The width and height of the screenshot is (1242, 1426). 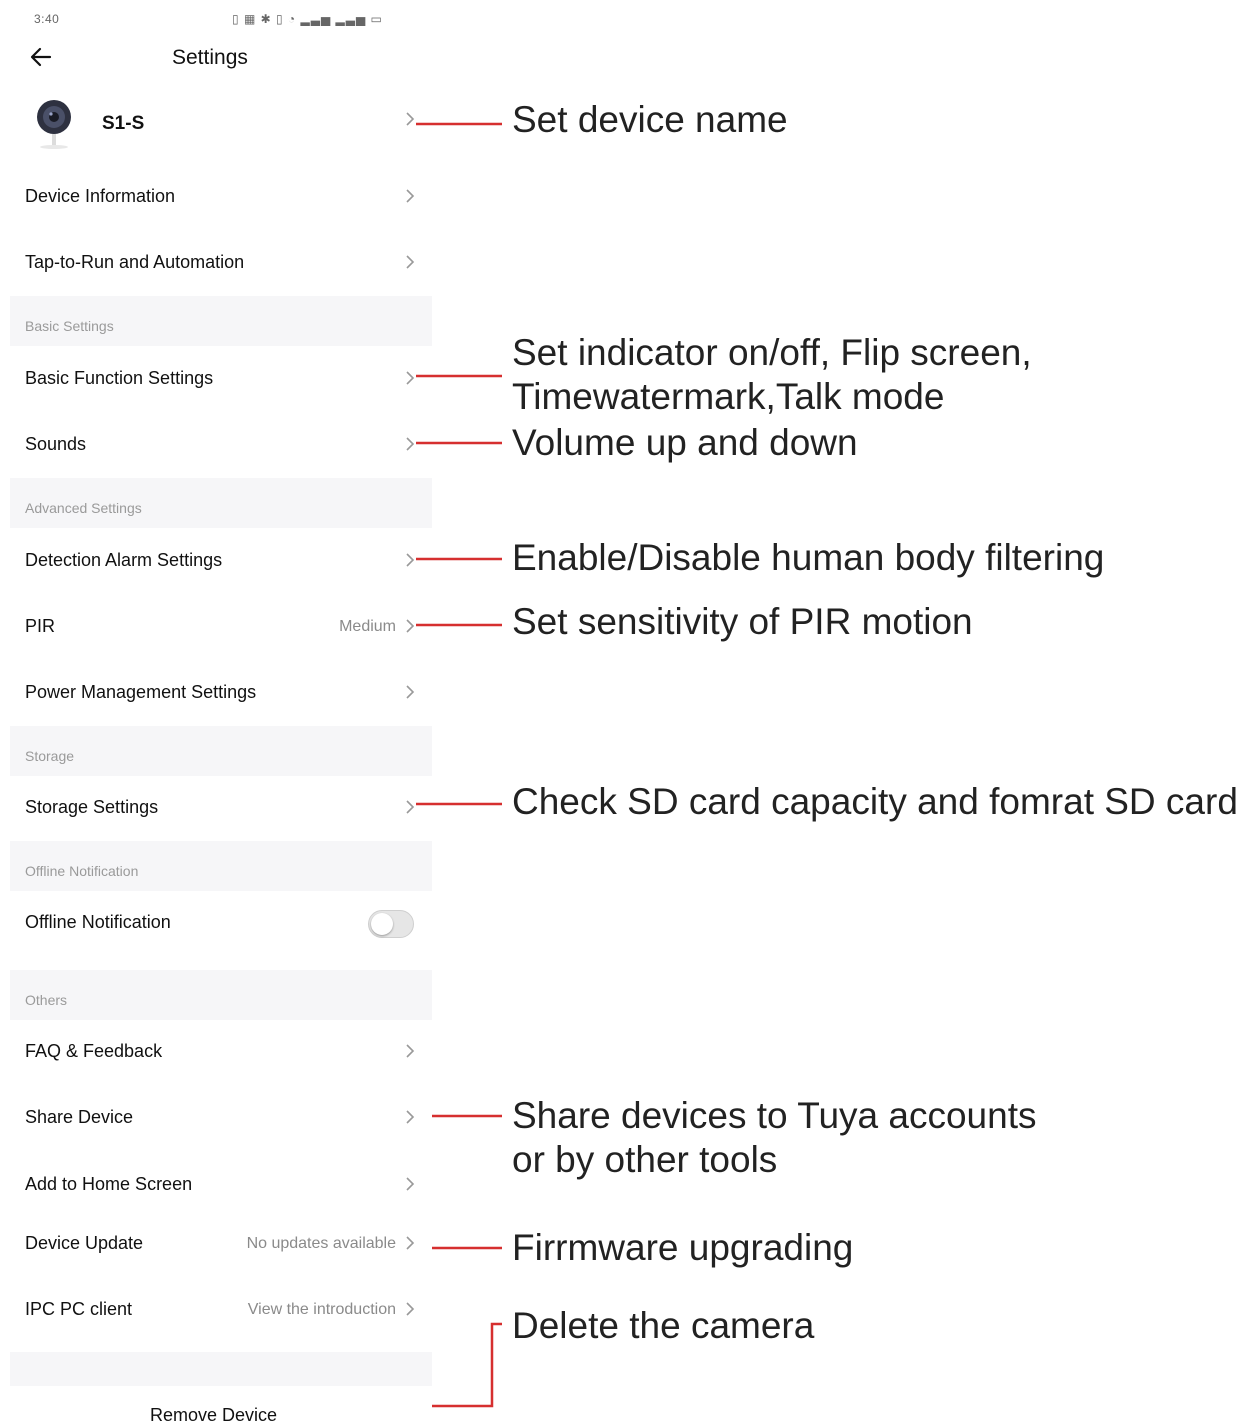 What do you see at coordinates (83, 508) in the screenshot?
I see `section-label: Advanced Settings` at bounding box center [83, 508].